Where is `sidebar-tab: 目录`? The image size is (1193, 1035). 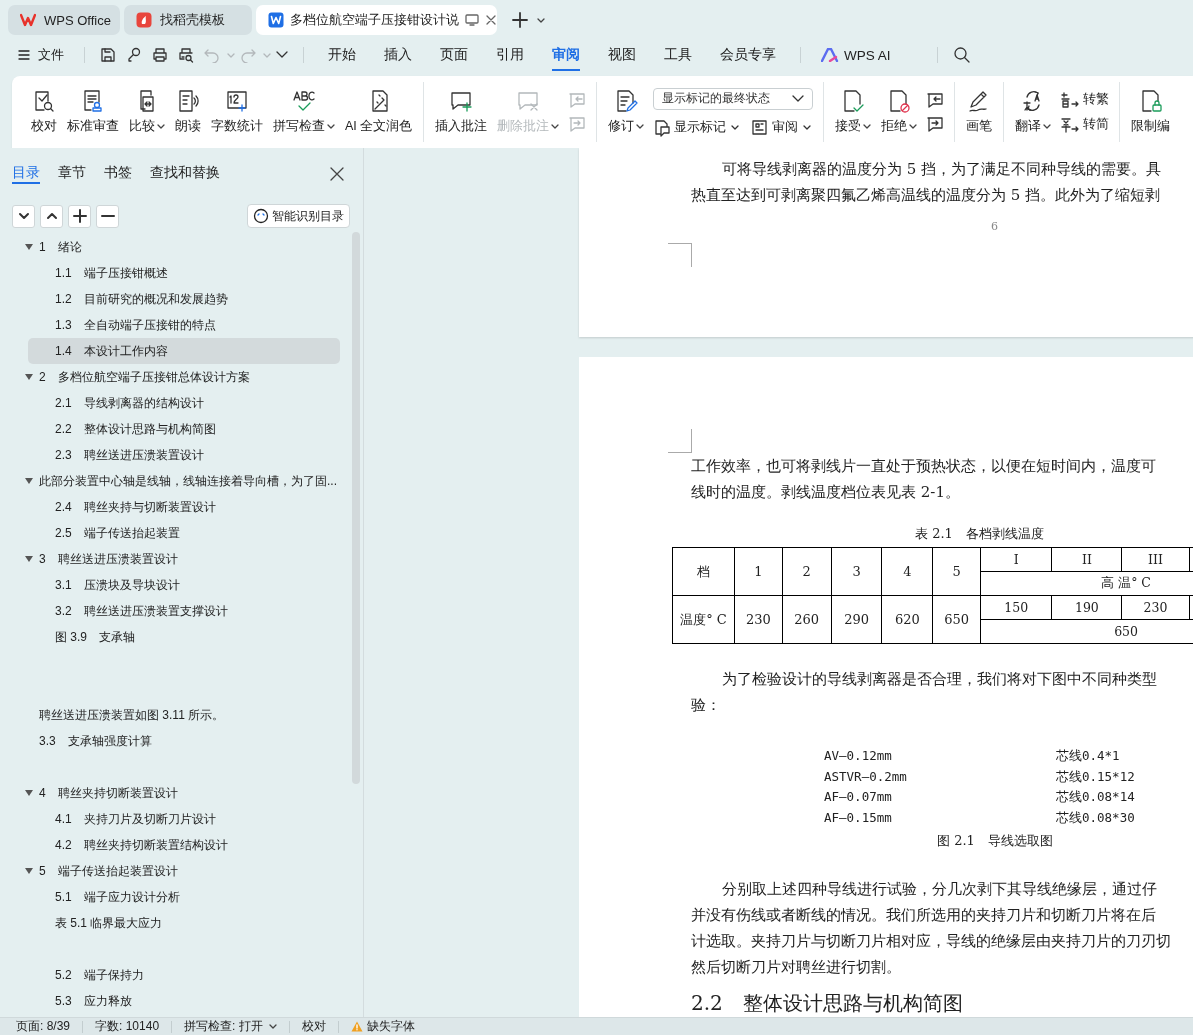 sidebar-tab: 目录 is located at coordinates (26, 174).